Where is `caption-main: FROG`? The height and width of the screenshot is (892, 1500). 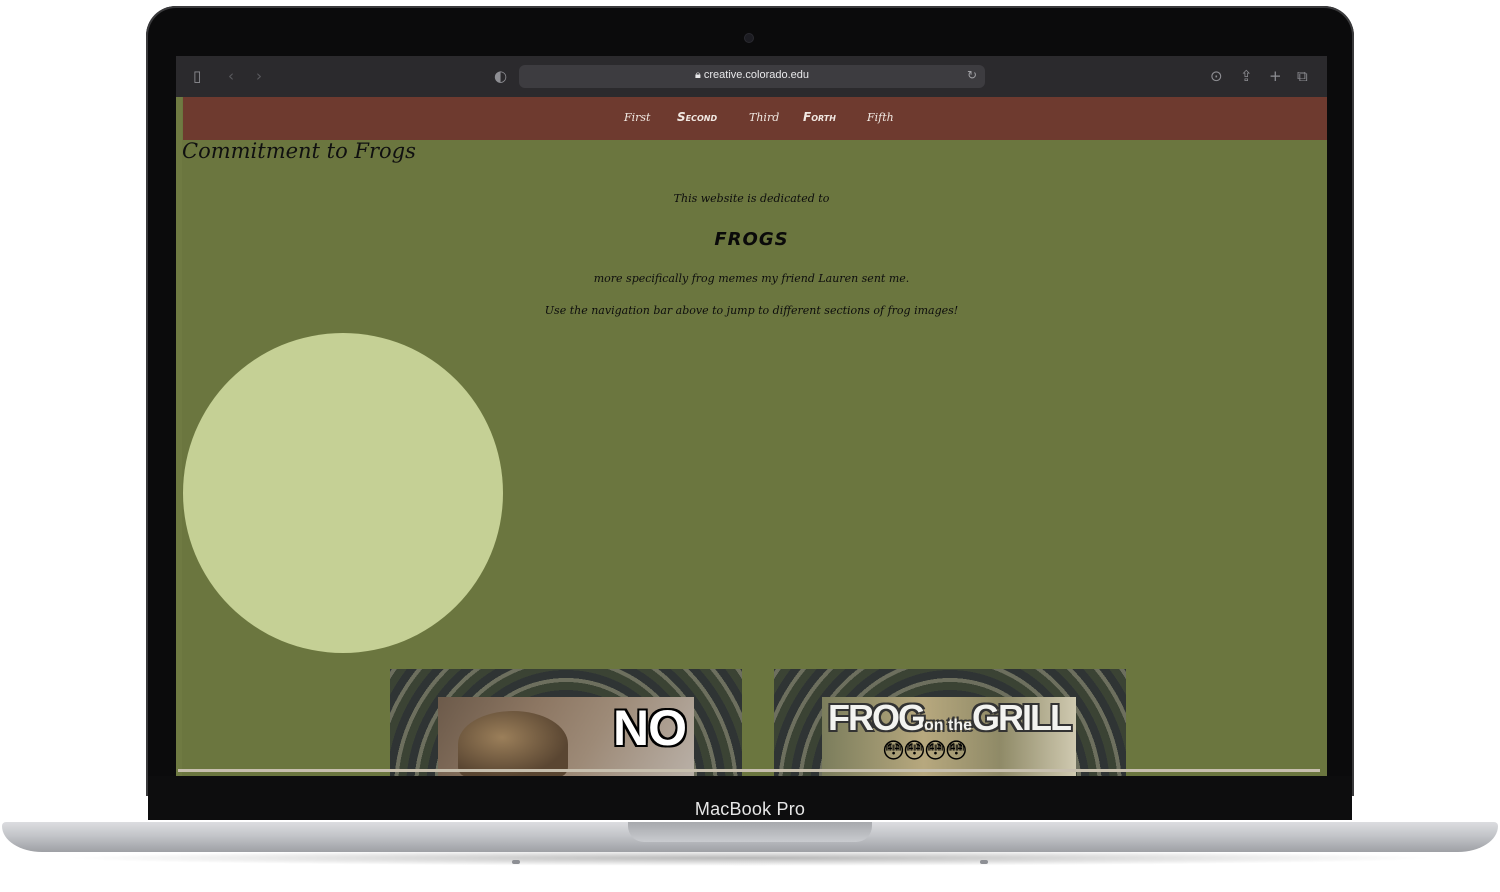
caption-main: FROG is located at coordinates (877, 717).